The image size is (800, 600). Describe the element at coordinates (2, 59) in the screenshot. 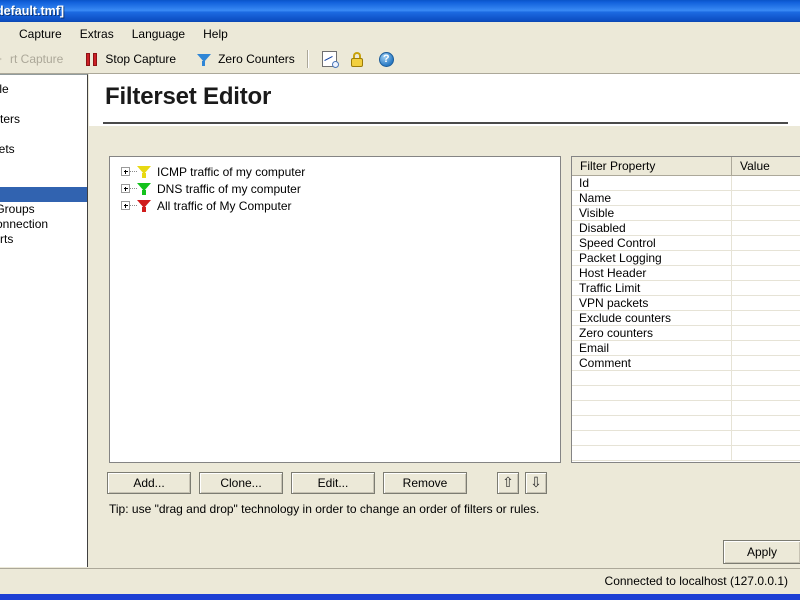

I see `play-icon` at that location.